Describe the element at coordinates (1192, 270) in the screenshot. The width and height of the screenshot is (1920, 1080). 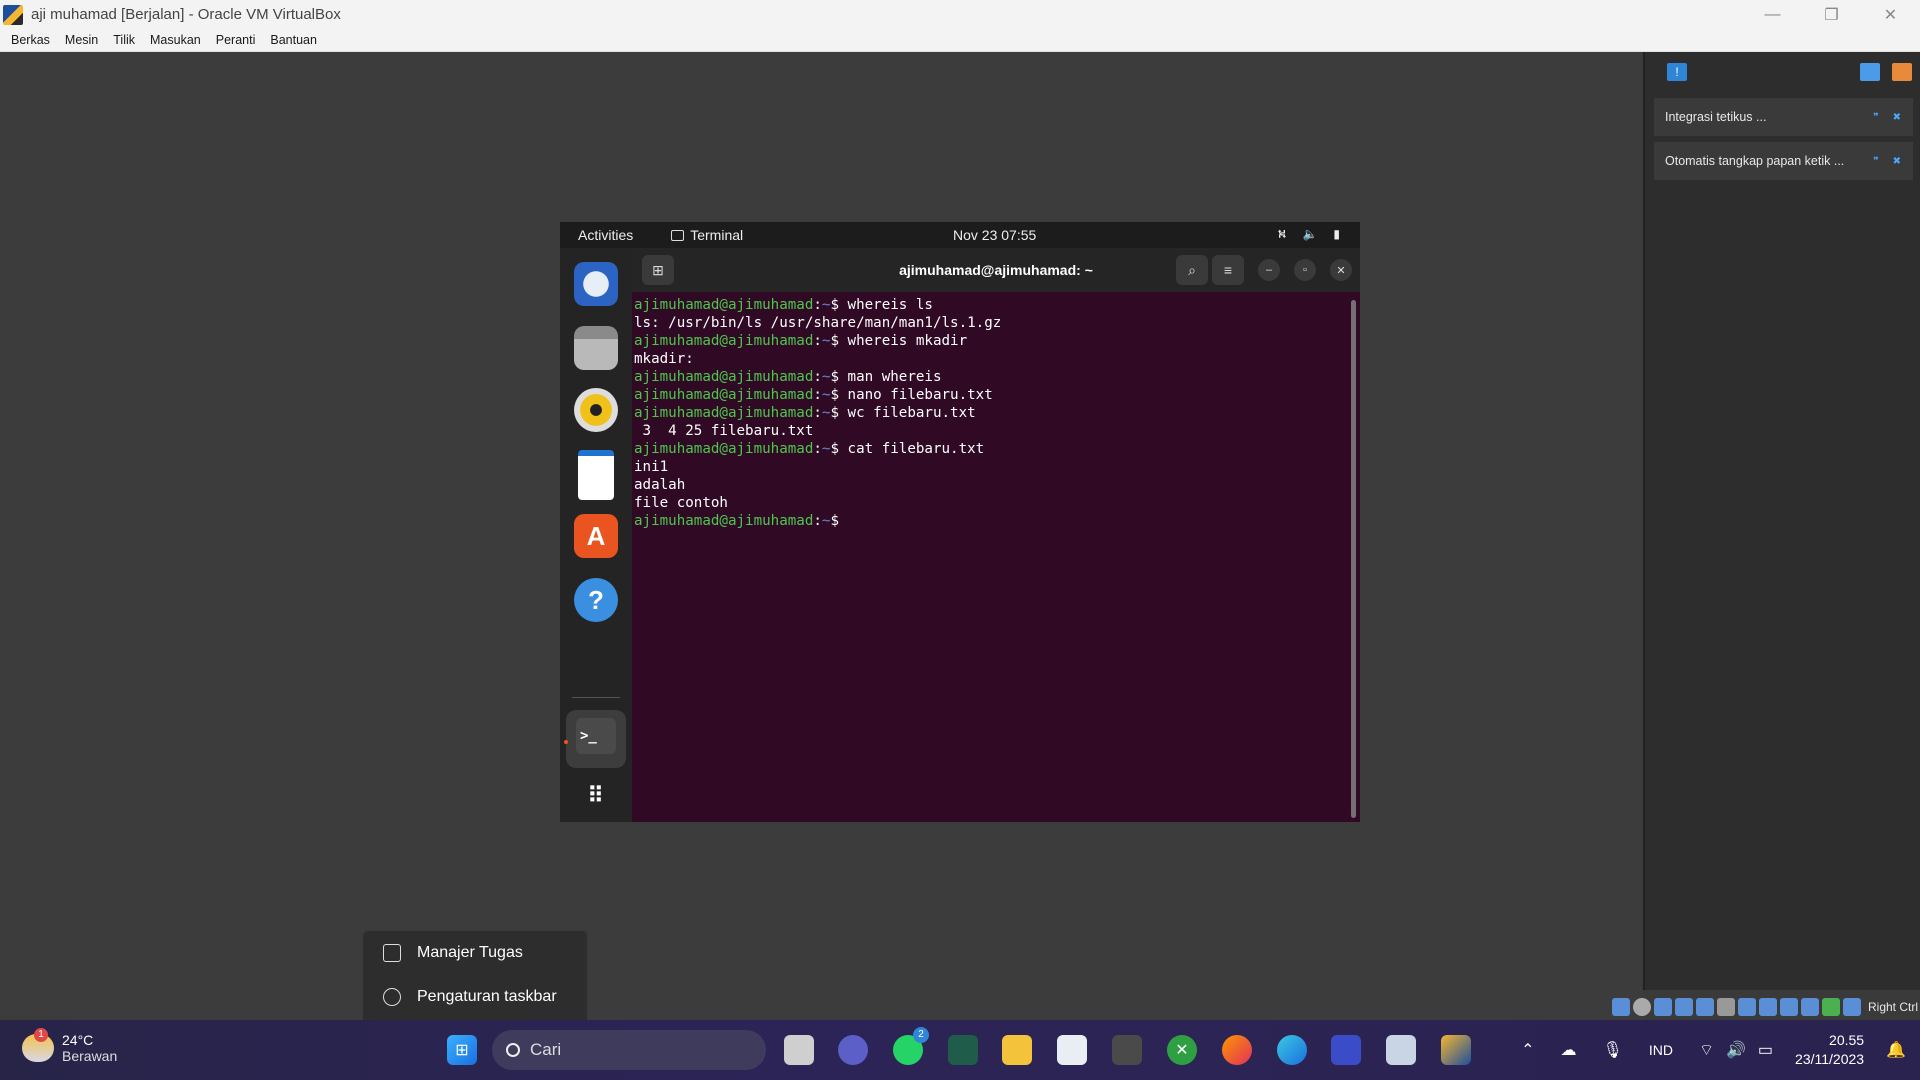
I see `search-button: ⌕` at that location.